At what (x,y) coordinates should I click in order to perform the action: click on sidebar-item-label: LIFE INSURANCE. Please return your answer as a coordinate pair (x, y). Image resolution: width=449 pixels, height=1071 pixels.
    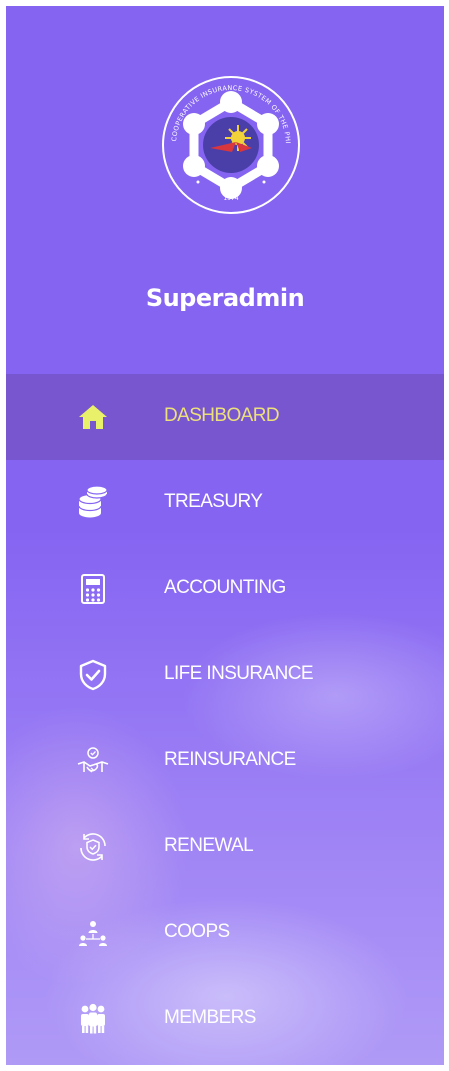
    Looking at the image, I should click on (239, 673).